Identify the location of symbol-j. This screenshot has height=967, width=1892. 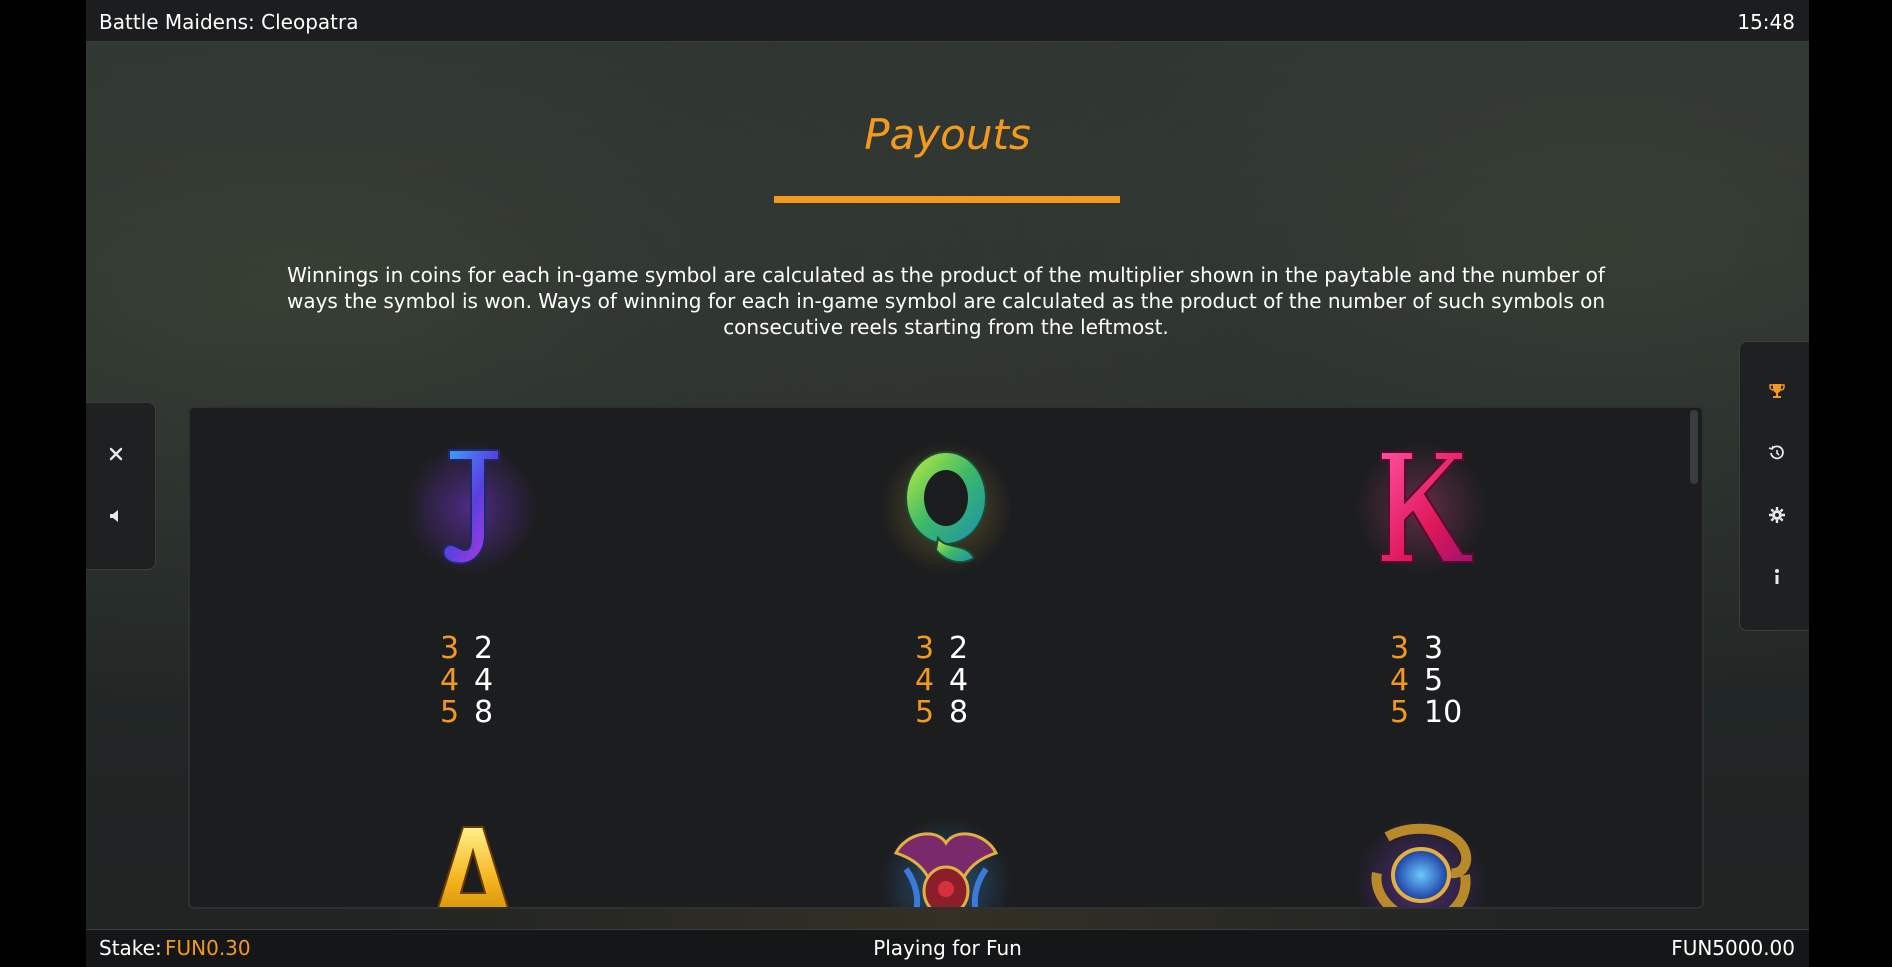
(471, 508).